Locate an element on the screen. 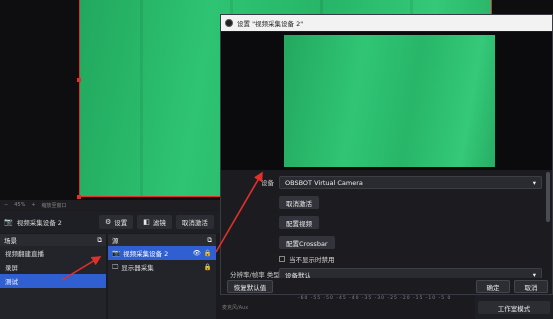  resize-handle-left is located at coordinates (79, 80).